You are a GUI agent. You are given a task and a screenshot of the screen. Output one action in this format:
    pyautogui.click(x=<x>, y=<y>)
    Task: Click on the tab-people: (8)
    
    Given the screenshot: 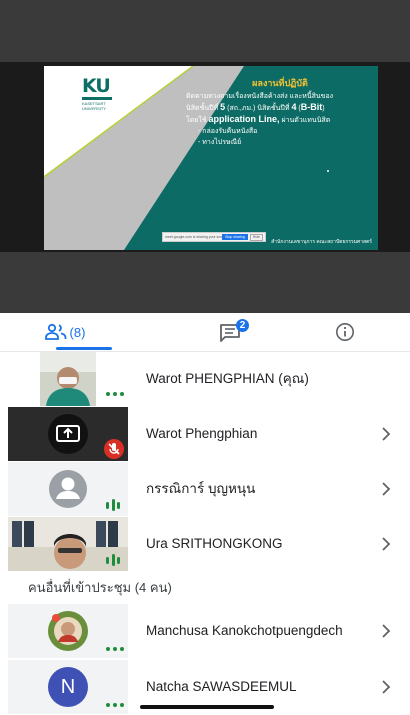 What is the action you would take?
    pyautogui.click(x=65, y=332)
    